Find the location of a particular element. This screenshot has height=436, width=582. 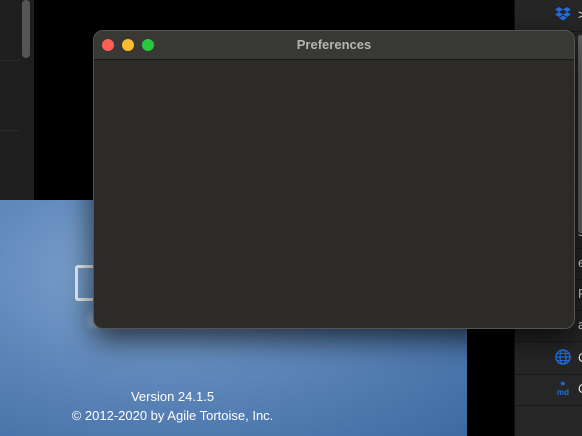

window-titlebar: Preferences is located at coordinates (334, 45).